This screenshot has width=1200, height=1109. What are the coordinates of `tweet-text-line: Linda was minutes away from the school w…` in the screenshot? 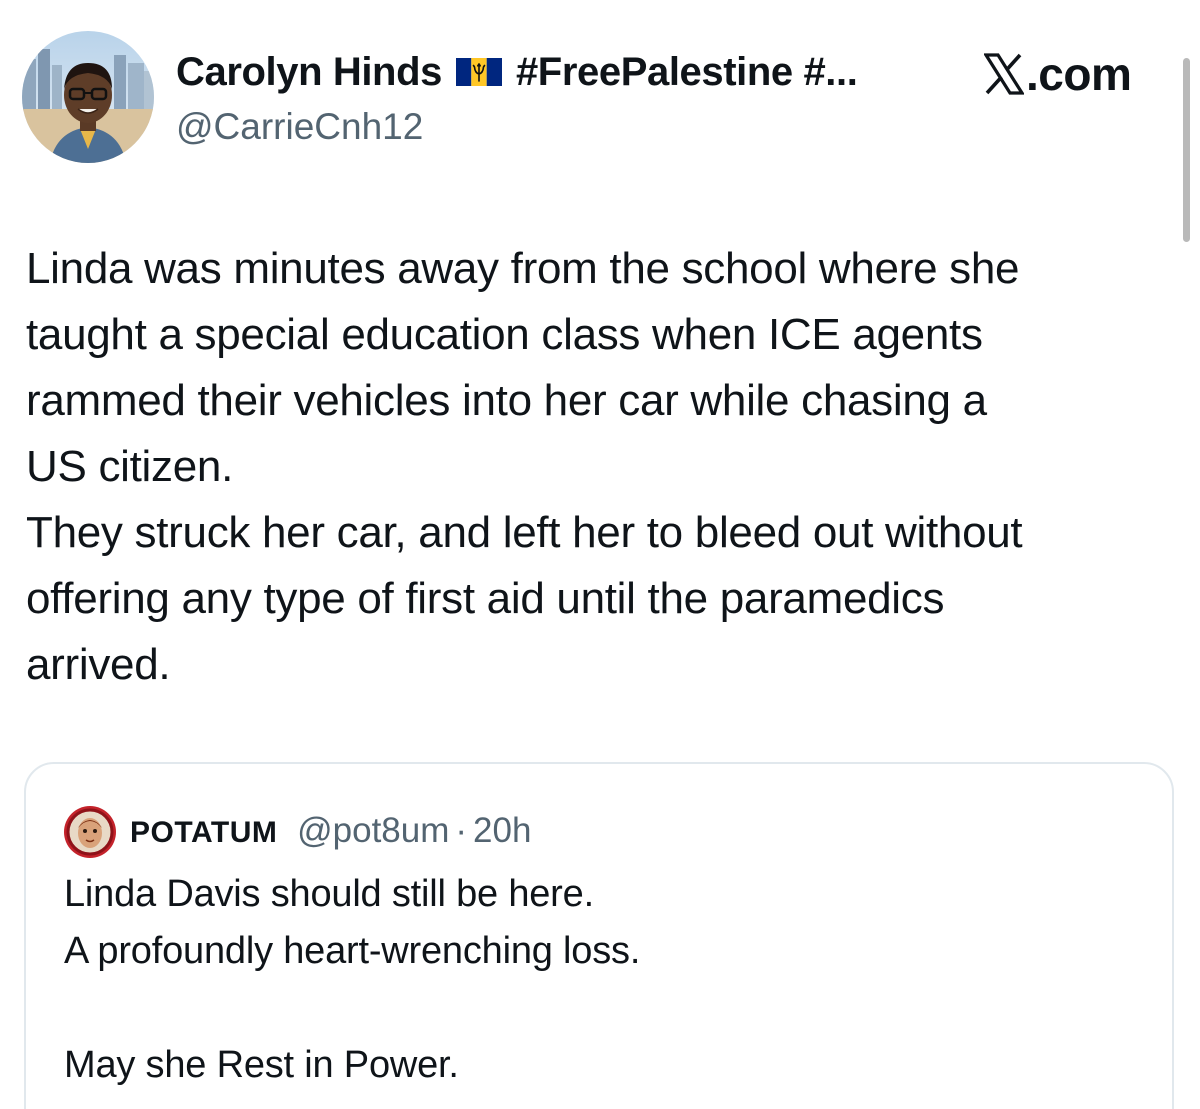 It's located at (523, 268).